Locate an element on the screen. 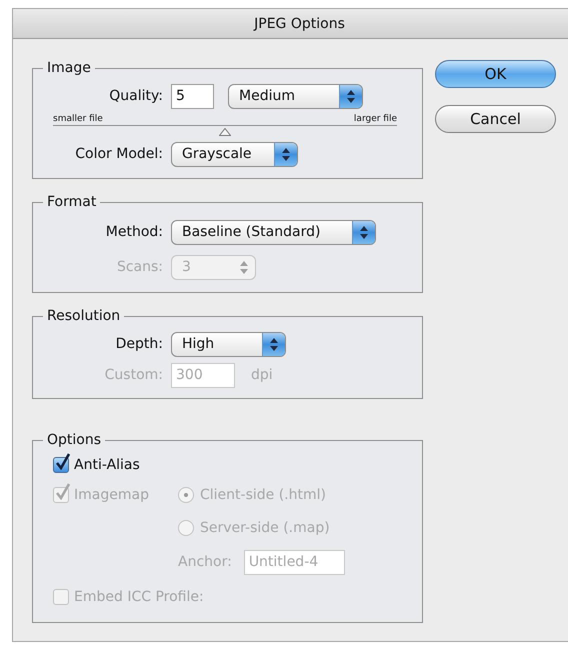 The width and height of the screenshot is (568, 650). unit-label: dpi is located at coordinates (262, 375).